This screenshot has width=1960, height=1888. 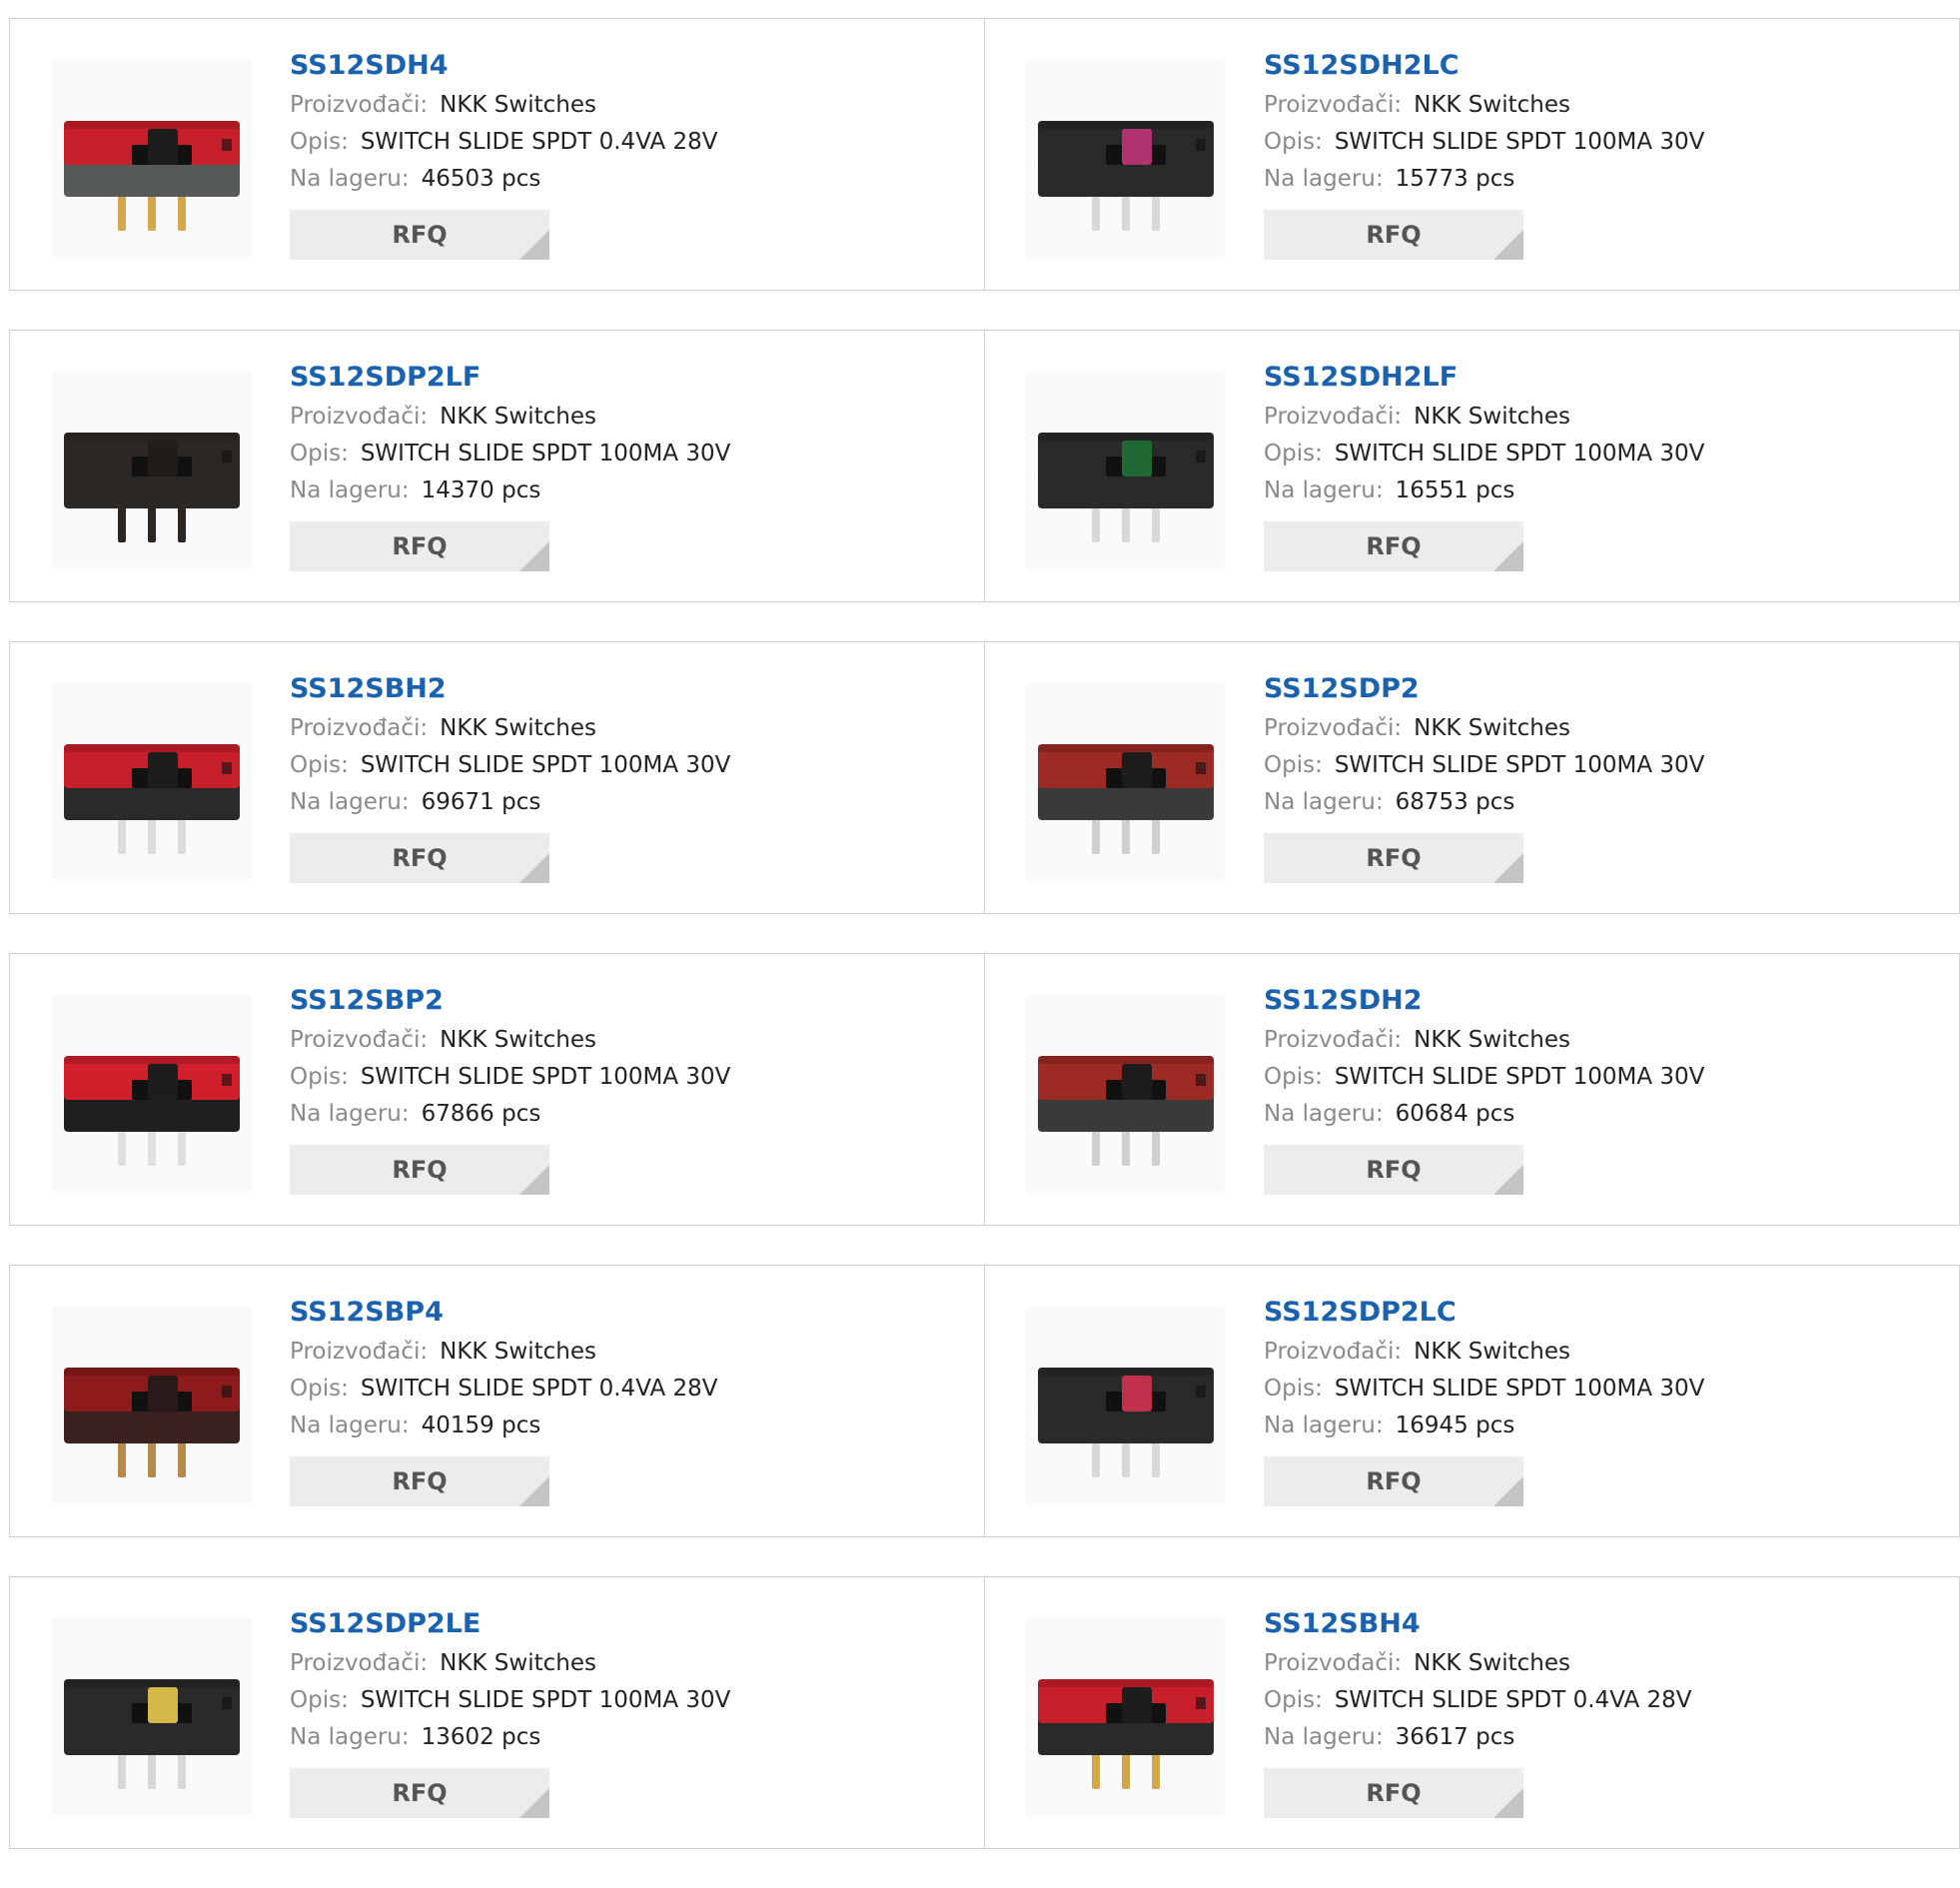 What do you see at coordinates (1478, 1625) in the screenshot?
I see `part-number-link: SS12SBH4` at bounding box center [1478, 1625].